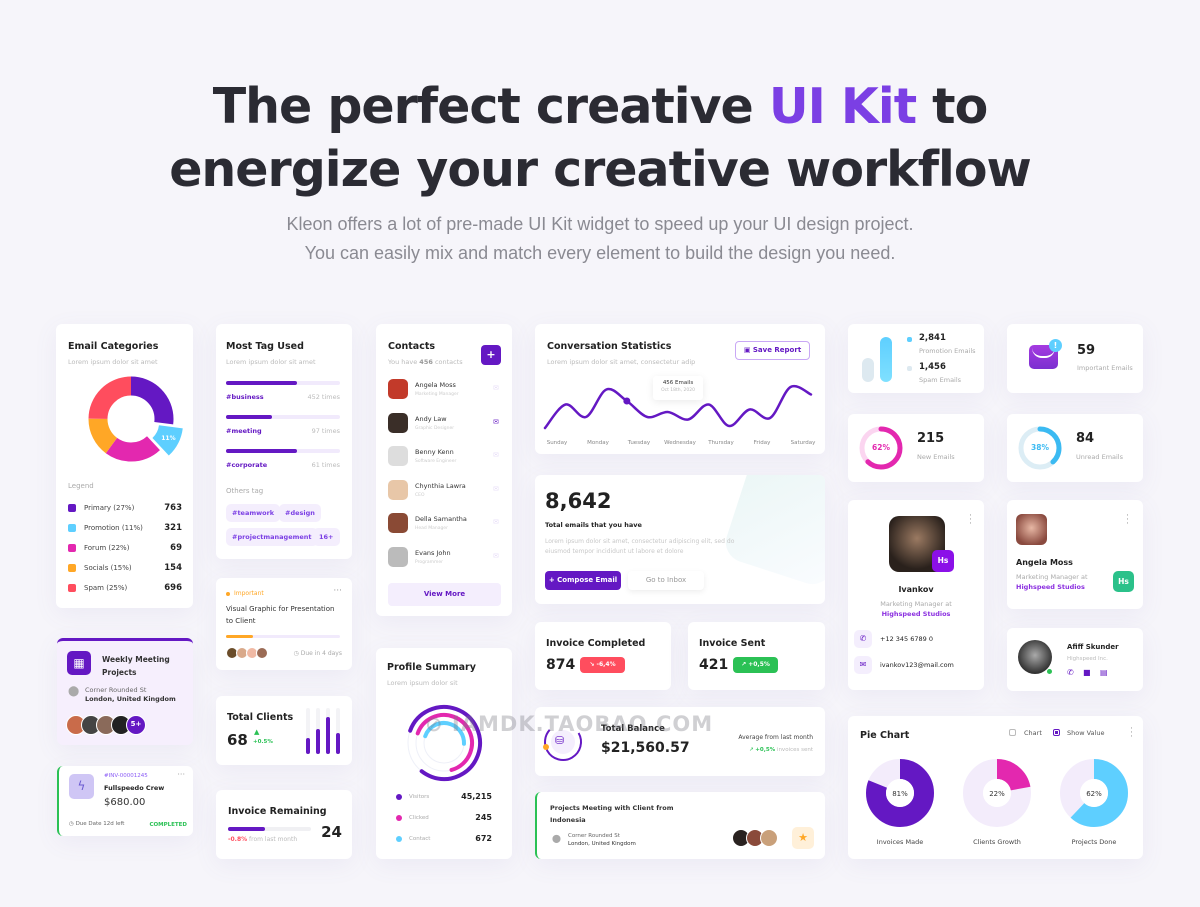 The height and width of the screenshot is (907, 1200). Describe the element at coordinates (108, 568) in the screenshot. I see `legend-label: Socials (15%)` at that location.